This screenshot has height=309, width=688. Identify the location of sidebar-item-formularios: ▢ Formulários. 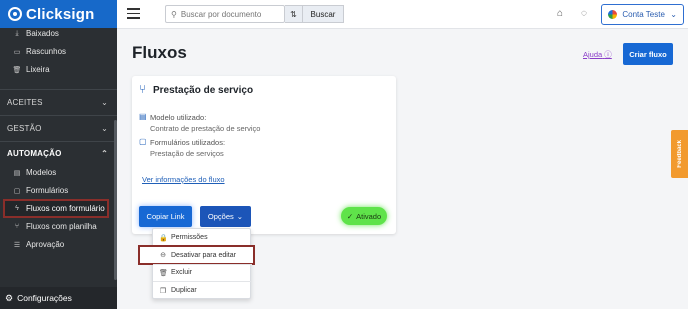
(58, 190).